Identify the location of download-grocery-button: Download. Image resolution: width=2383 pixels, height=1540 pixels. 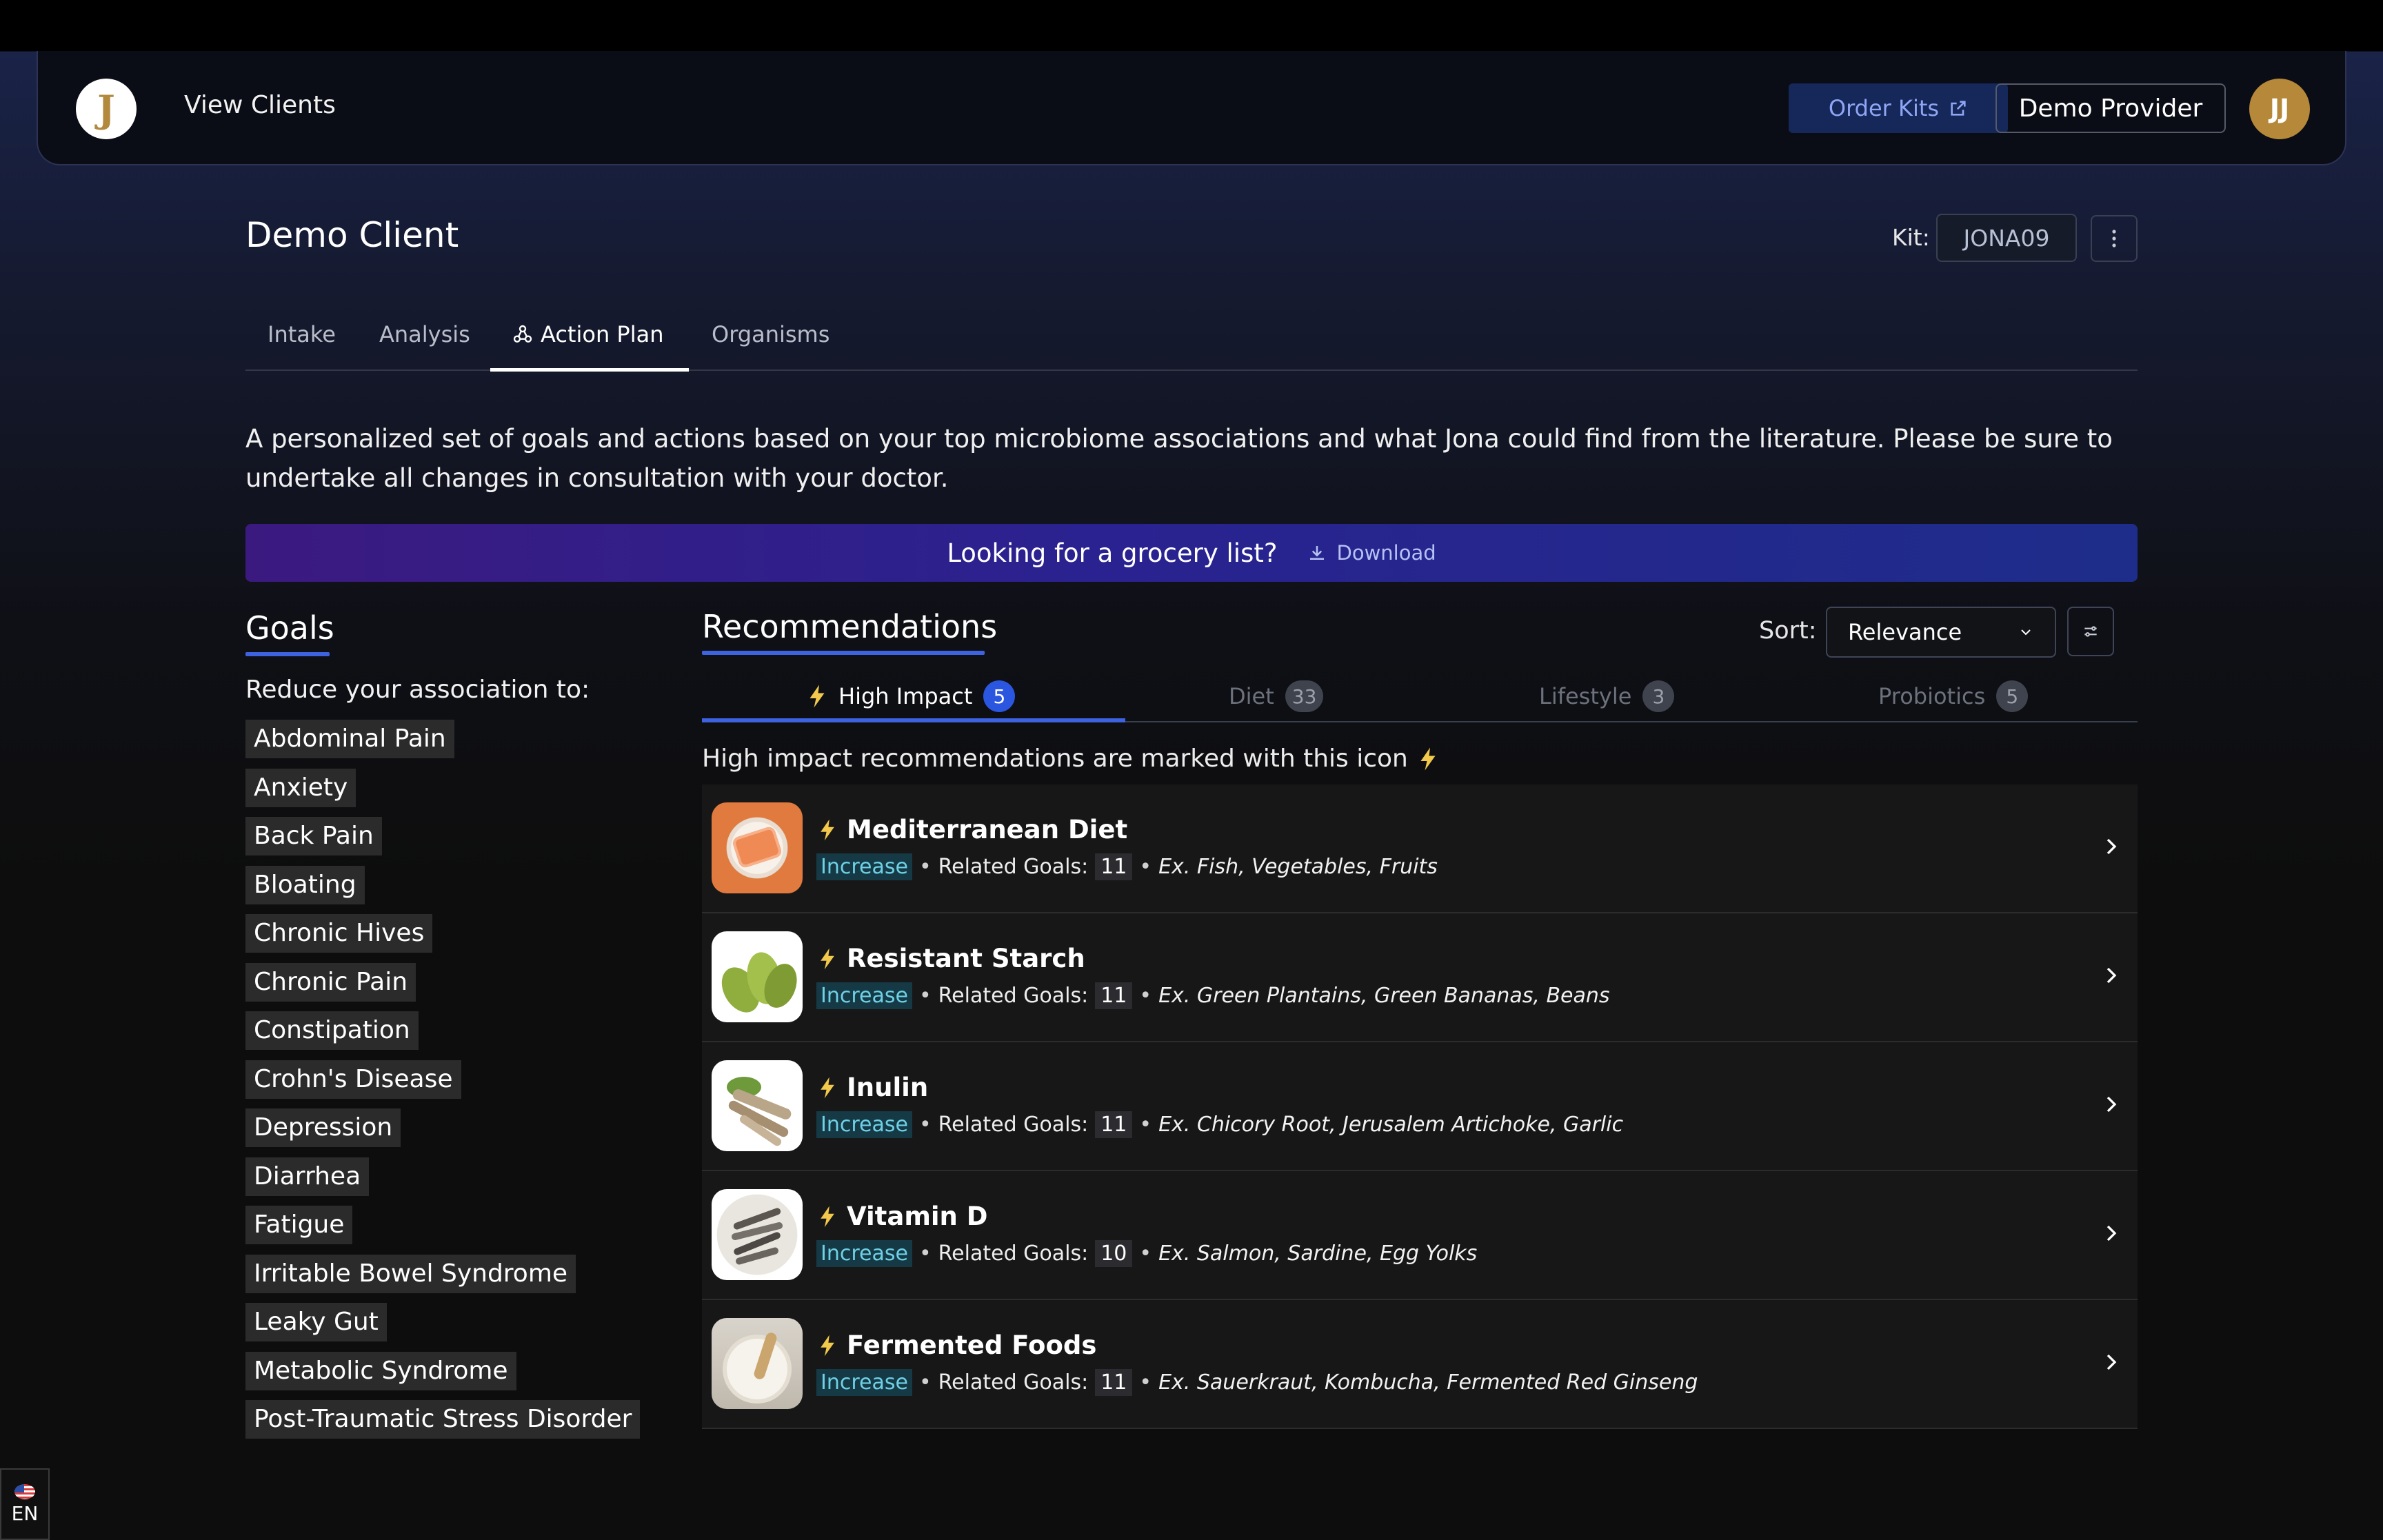
(1371, 553).